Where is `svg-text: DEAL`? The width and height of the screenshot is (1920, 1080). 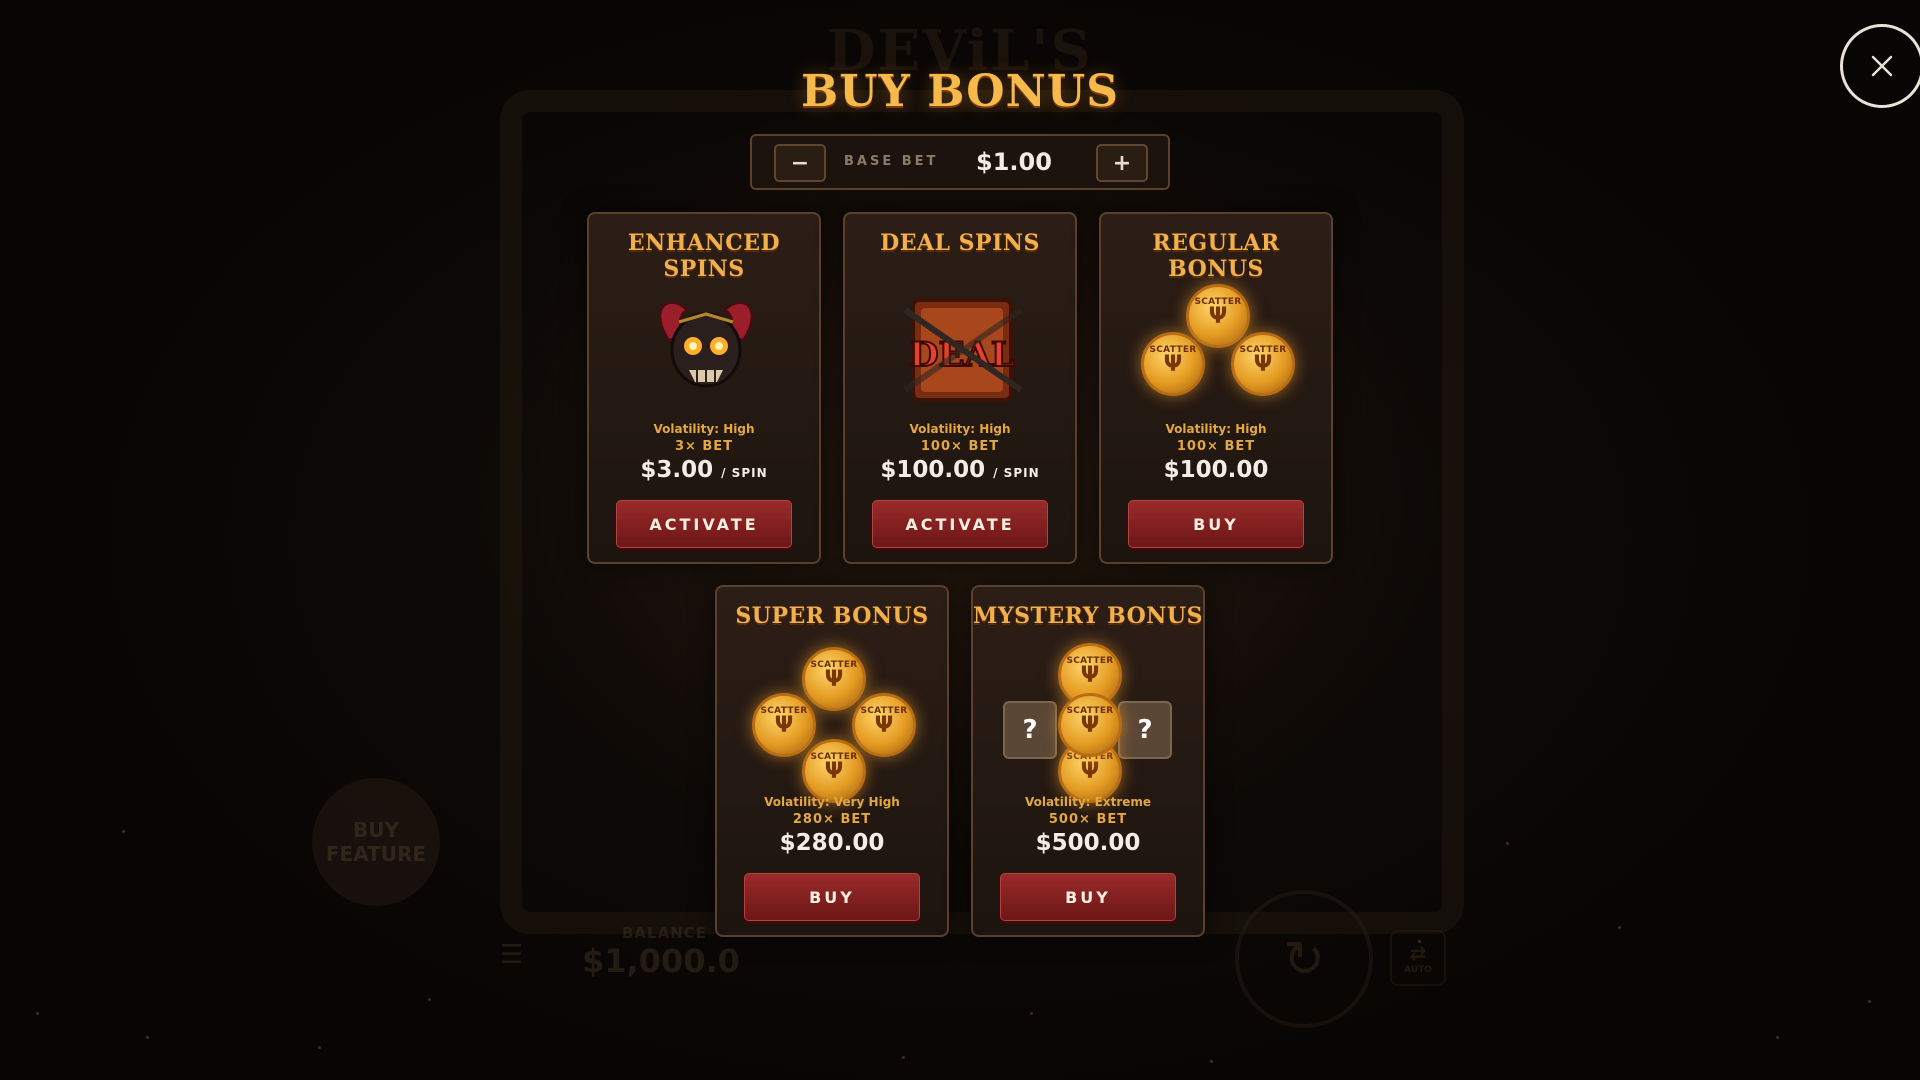
svg-text: DEAL is located at coordinates (962, 355).